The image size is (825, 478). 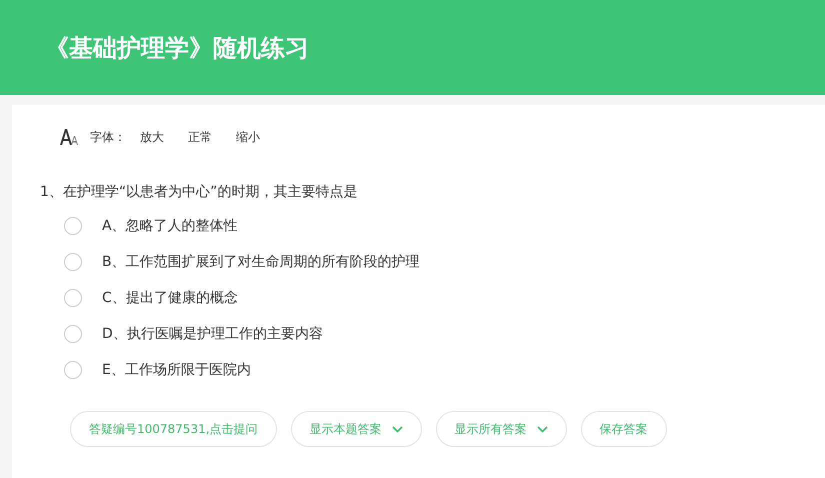 I want to click on option-label: B、工作范围扩展到了对生命周期的所有阶段的护理, so click(x=261, y=262).